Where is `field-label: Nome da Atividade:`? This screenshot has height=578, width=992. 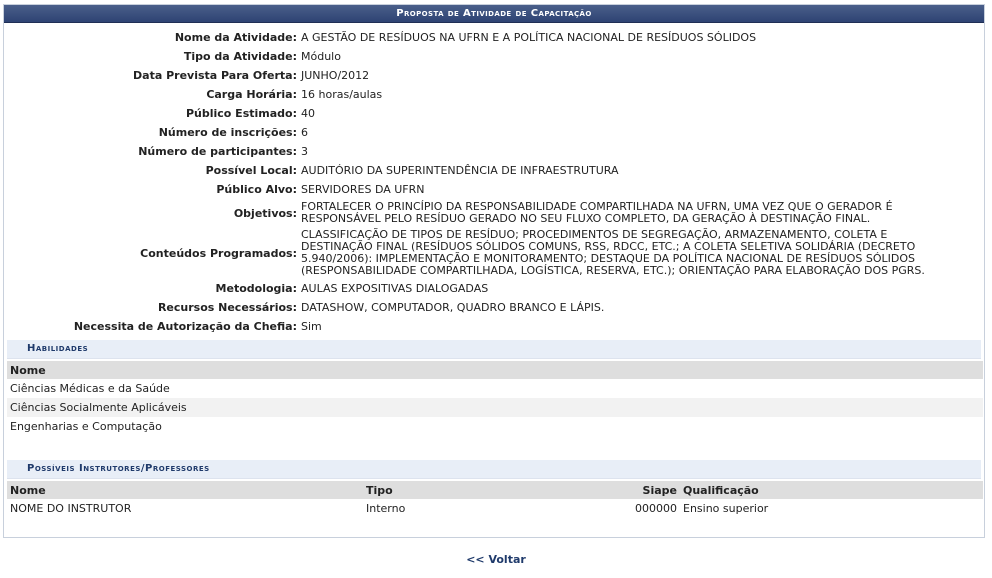 field-label: Nome da Atividade: is located at coordinates (235, 37).